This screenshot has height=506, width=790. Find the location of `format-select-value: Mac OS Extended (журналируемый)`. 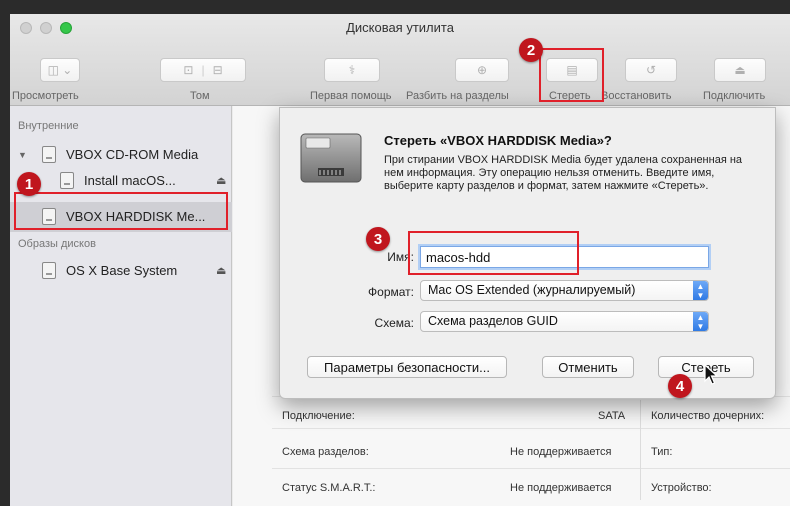

format-select-value: Mac OS Extended (журналируемый) is located at coordinates (532, 290).